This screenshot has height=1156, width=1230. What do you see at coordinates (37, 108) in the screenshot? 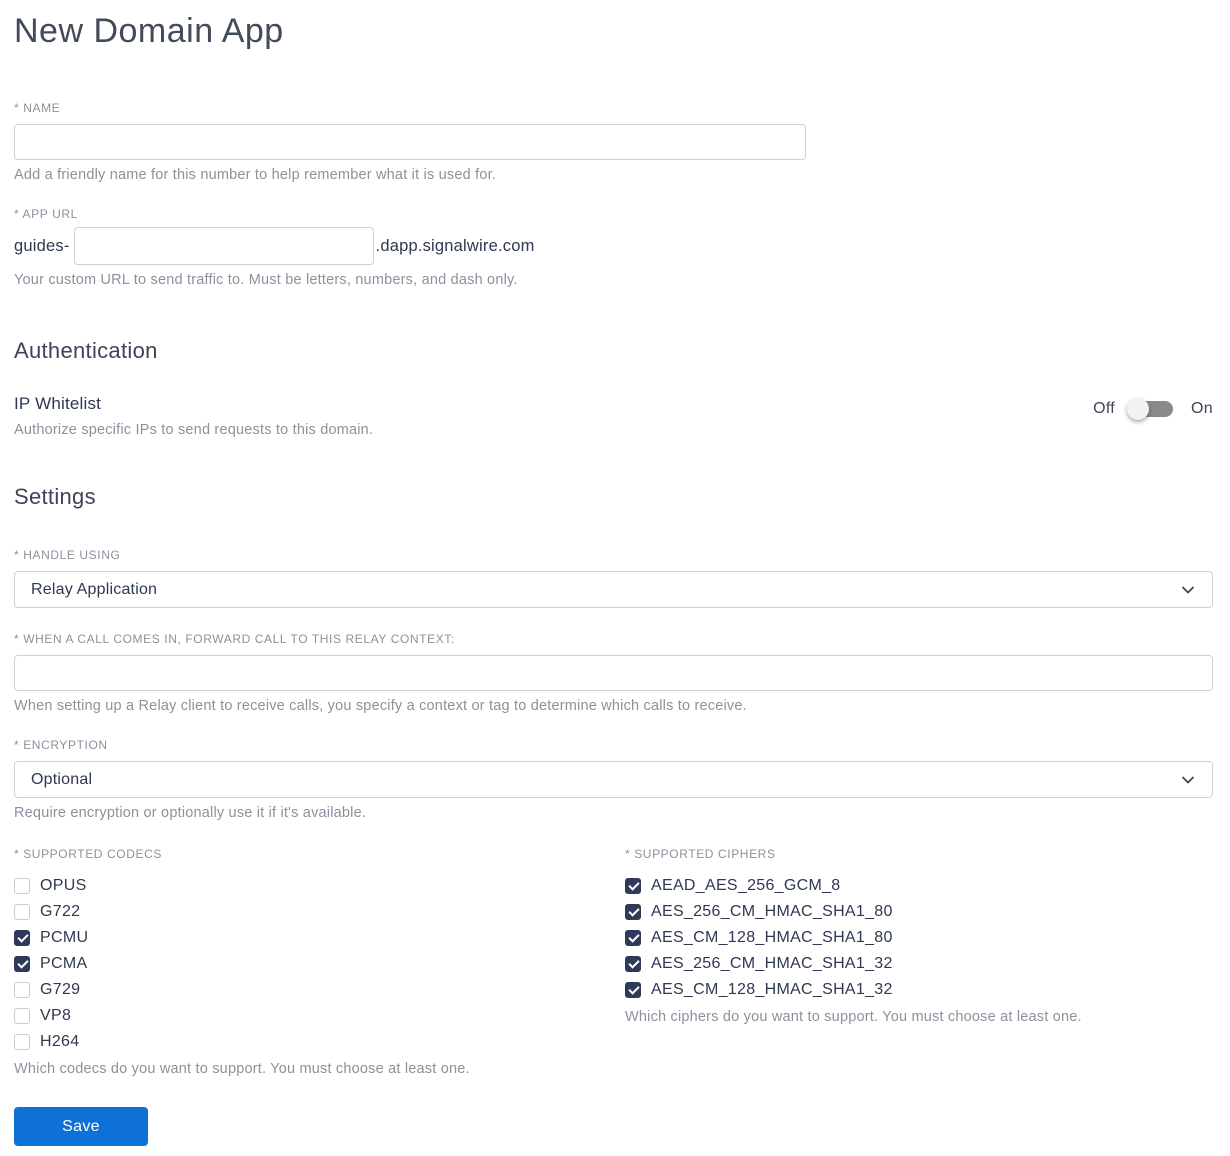
I see `name-label: * NAME` at bounding box center [37, 108].